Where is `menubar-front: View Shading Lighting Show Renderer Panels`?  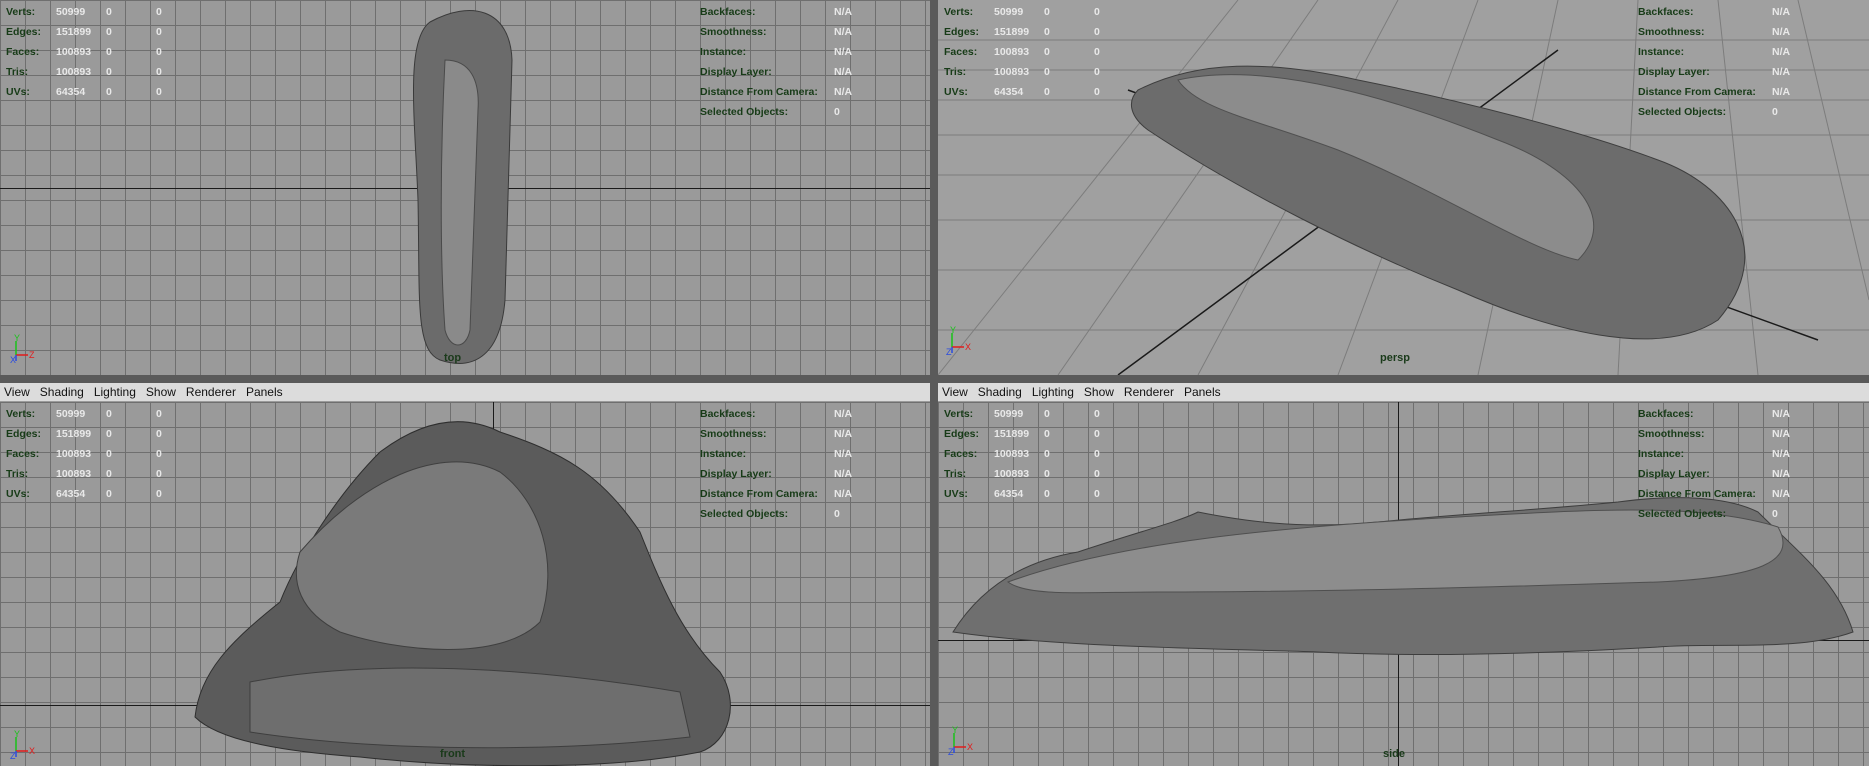
menubar-front: View Shading Lighting Show Renderer Panels is located at coordinates (465, 392).